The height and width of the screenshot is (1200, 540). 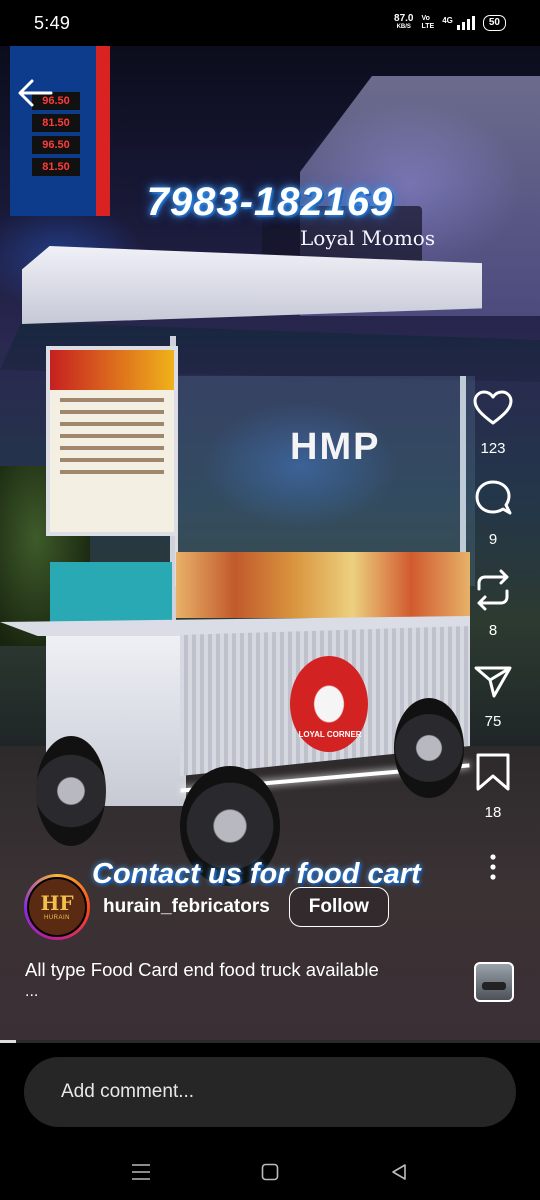 I want to click on network-speed-unit: KB/S, so click(x=403, y=27).